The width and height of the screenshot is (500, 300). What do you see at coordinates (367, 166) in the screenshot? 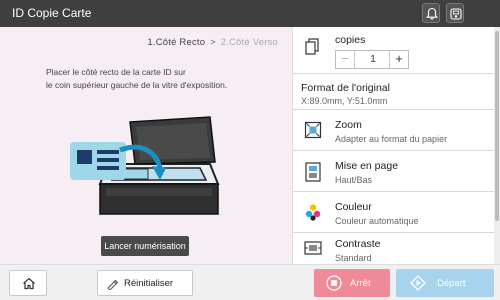
I see `page-layout-title: Mise en page` at bounding box center [367, 166].